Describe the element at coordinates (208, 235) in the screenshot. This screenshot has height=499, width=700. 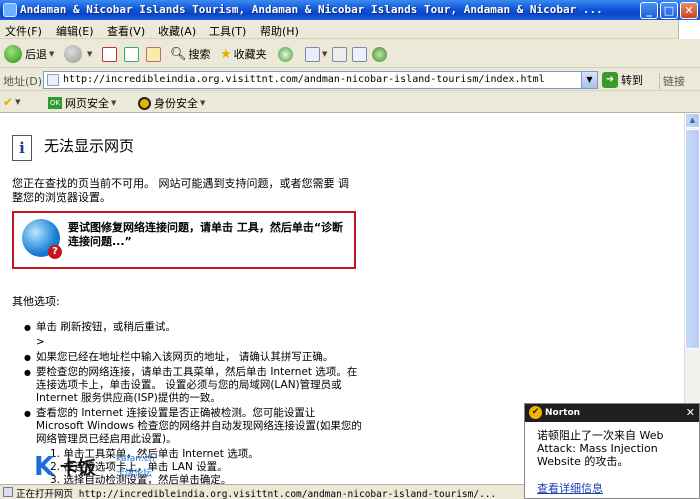
I see `diagnose-text: 要试图修复网络连接问题，请单击 工具，然后单击“诊断连接问题...”` at that location.